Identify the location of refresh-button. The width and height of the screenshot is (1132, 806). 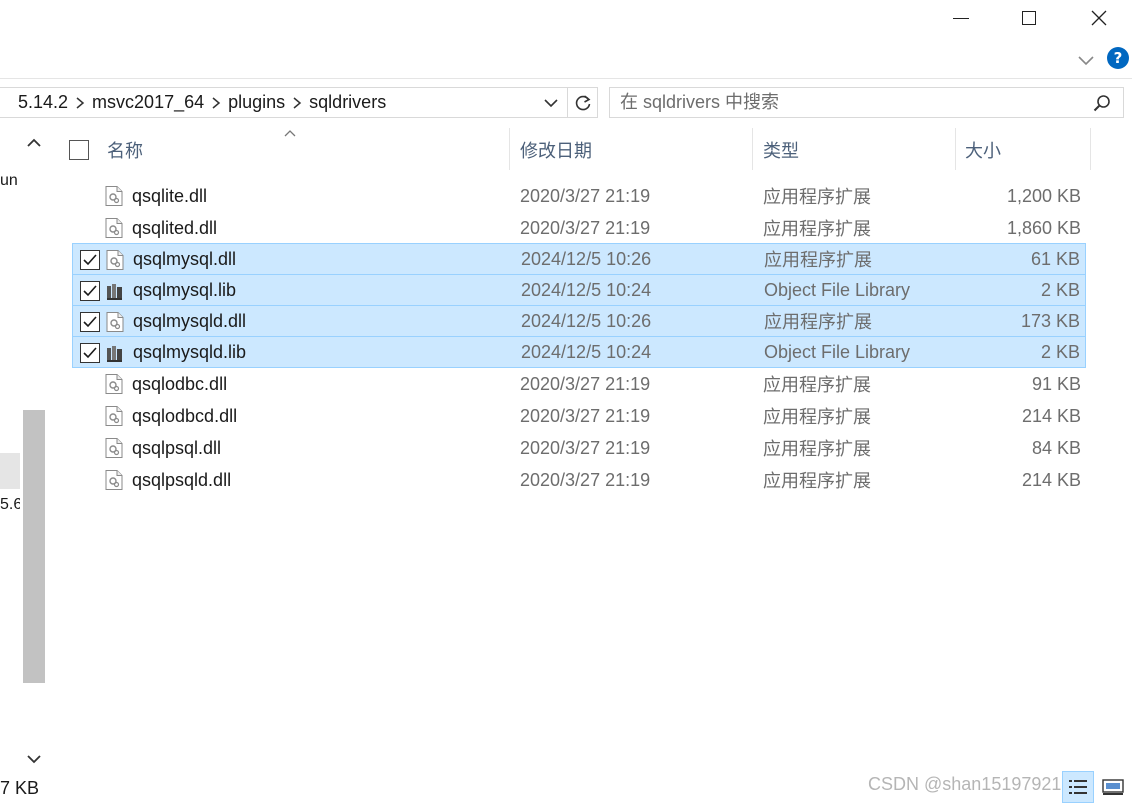
(583, 102).